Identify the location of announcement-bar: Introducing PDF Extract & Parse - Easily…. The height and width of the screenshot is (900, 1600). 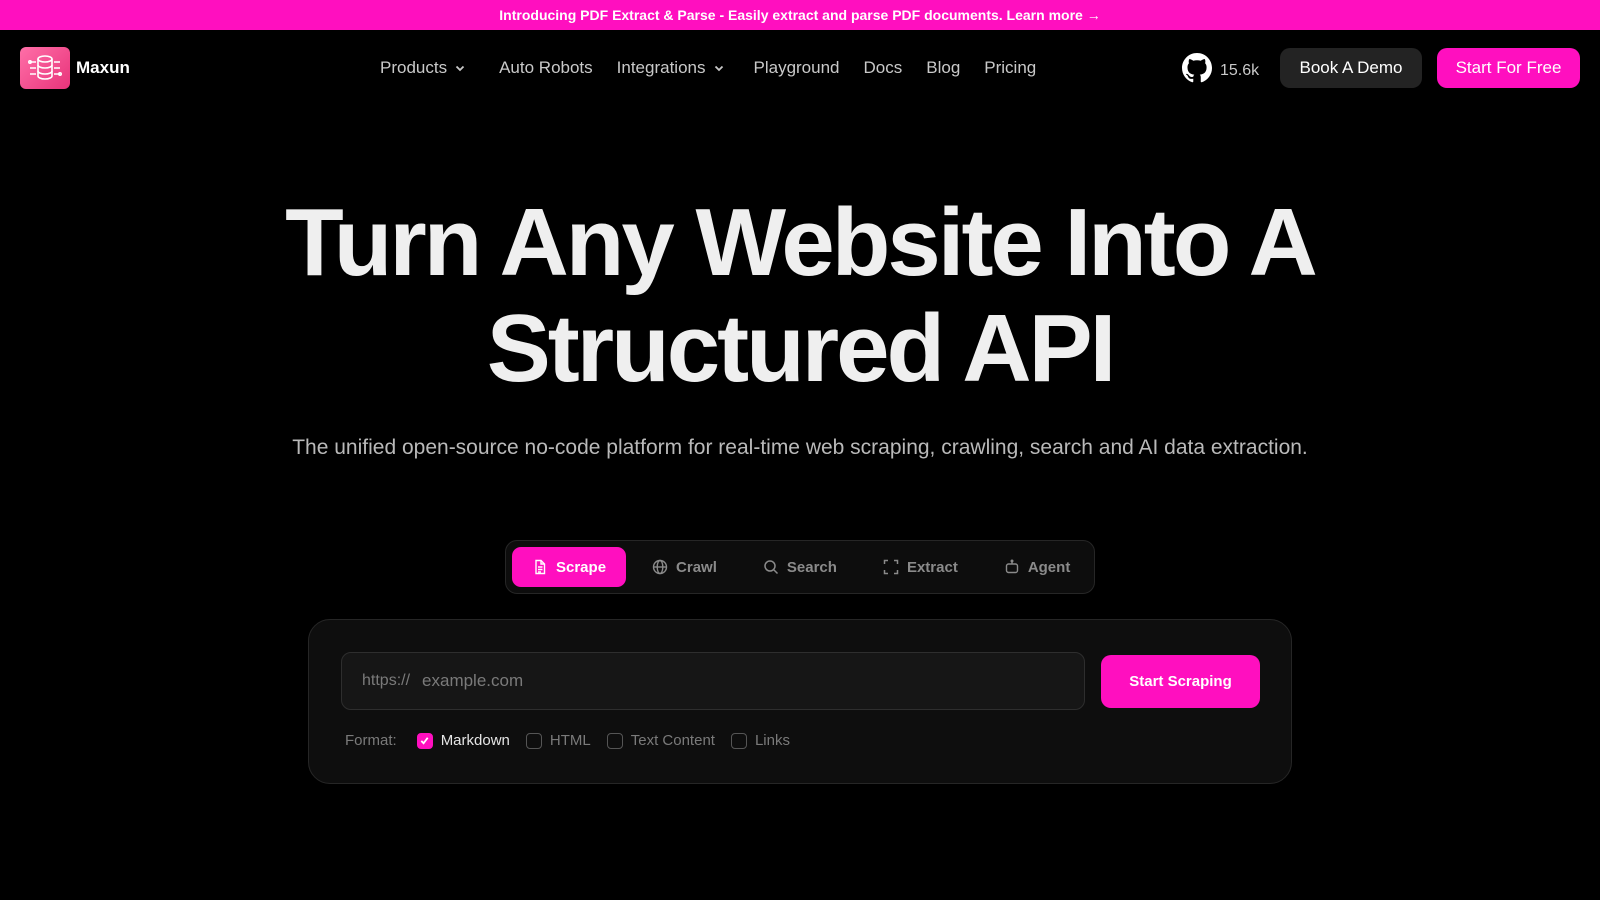
(800, 15).